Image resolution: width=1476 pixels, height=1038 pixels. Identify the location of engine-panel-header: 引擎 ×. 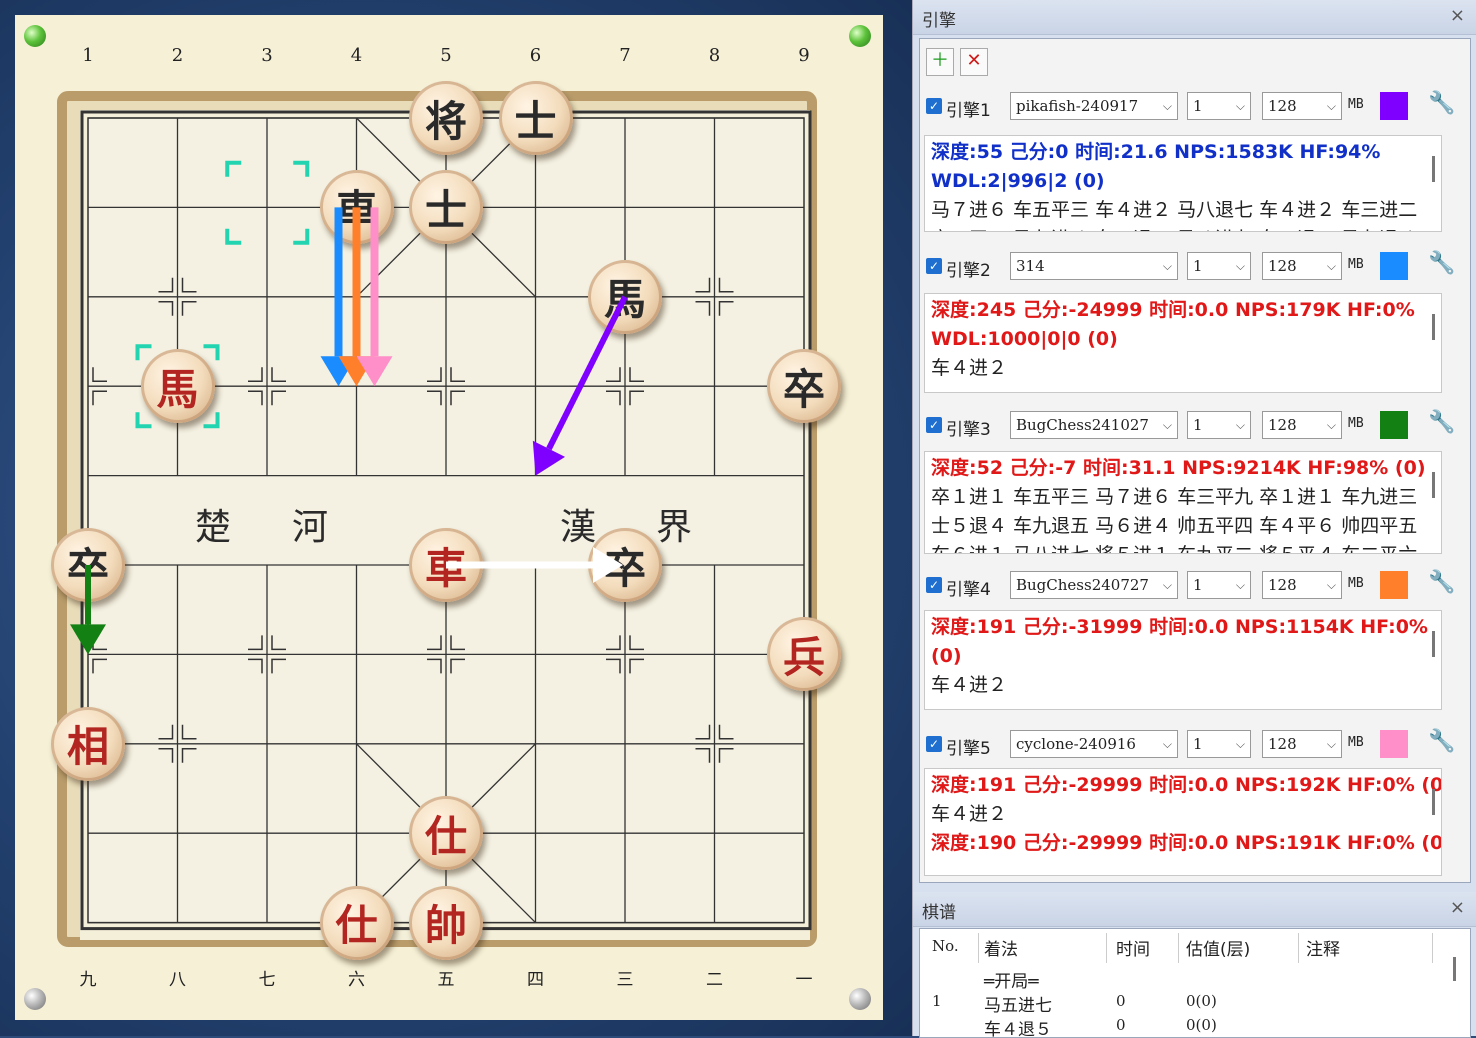
(1194, 17).